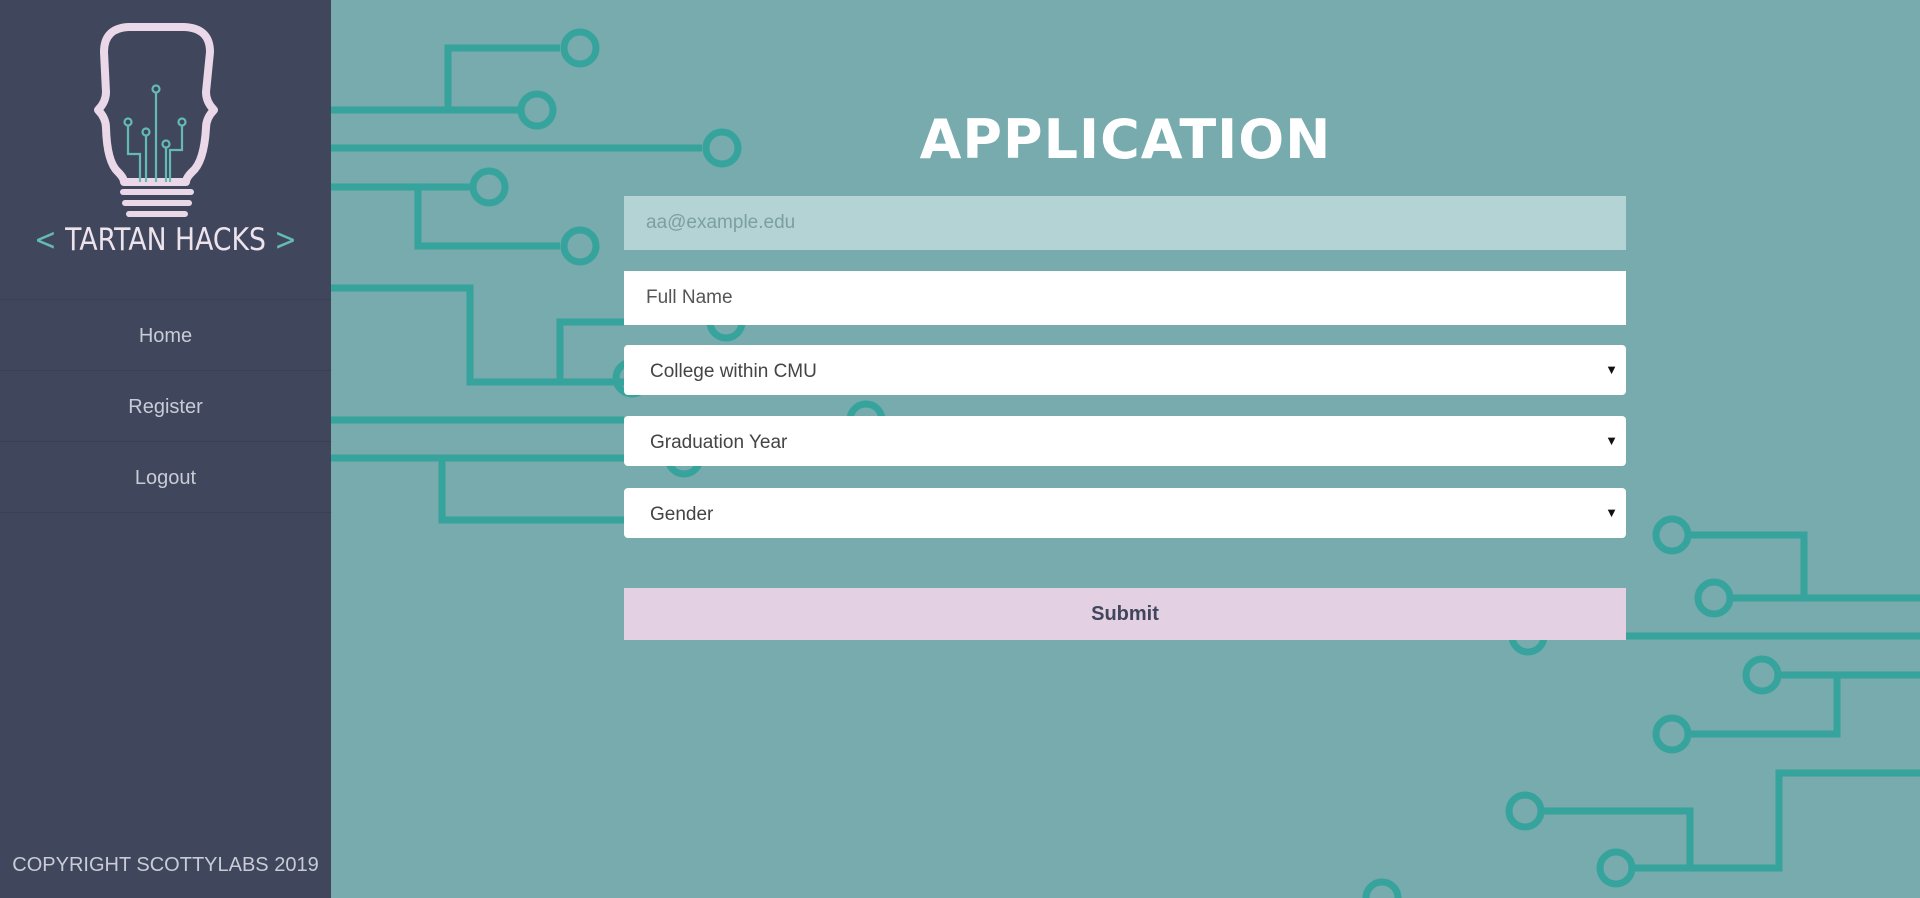  I want to click on submit-button: Submit, so click(1125, 614).